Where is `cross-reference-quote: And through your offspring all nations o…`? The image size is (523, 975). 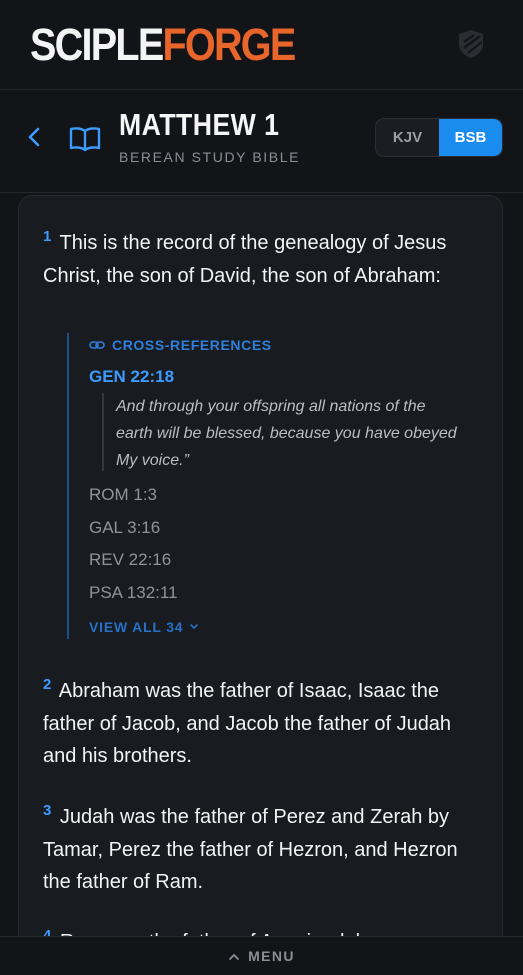
cross-reference-quote: And through your offspring all nations o… is located at coordinates (282, 432).